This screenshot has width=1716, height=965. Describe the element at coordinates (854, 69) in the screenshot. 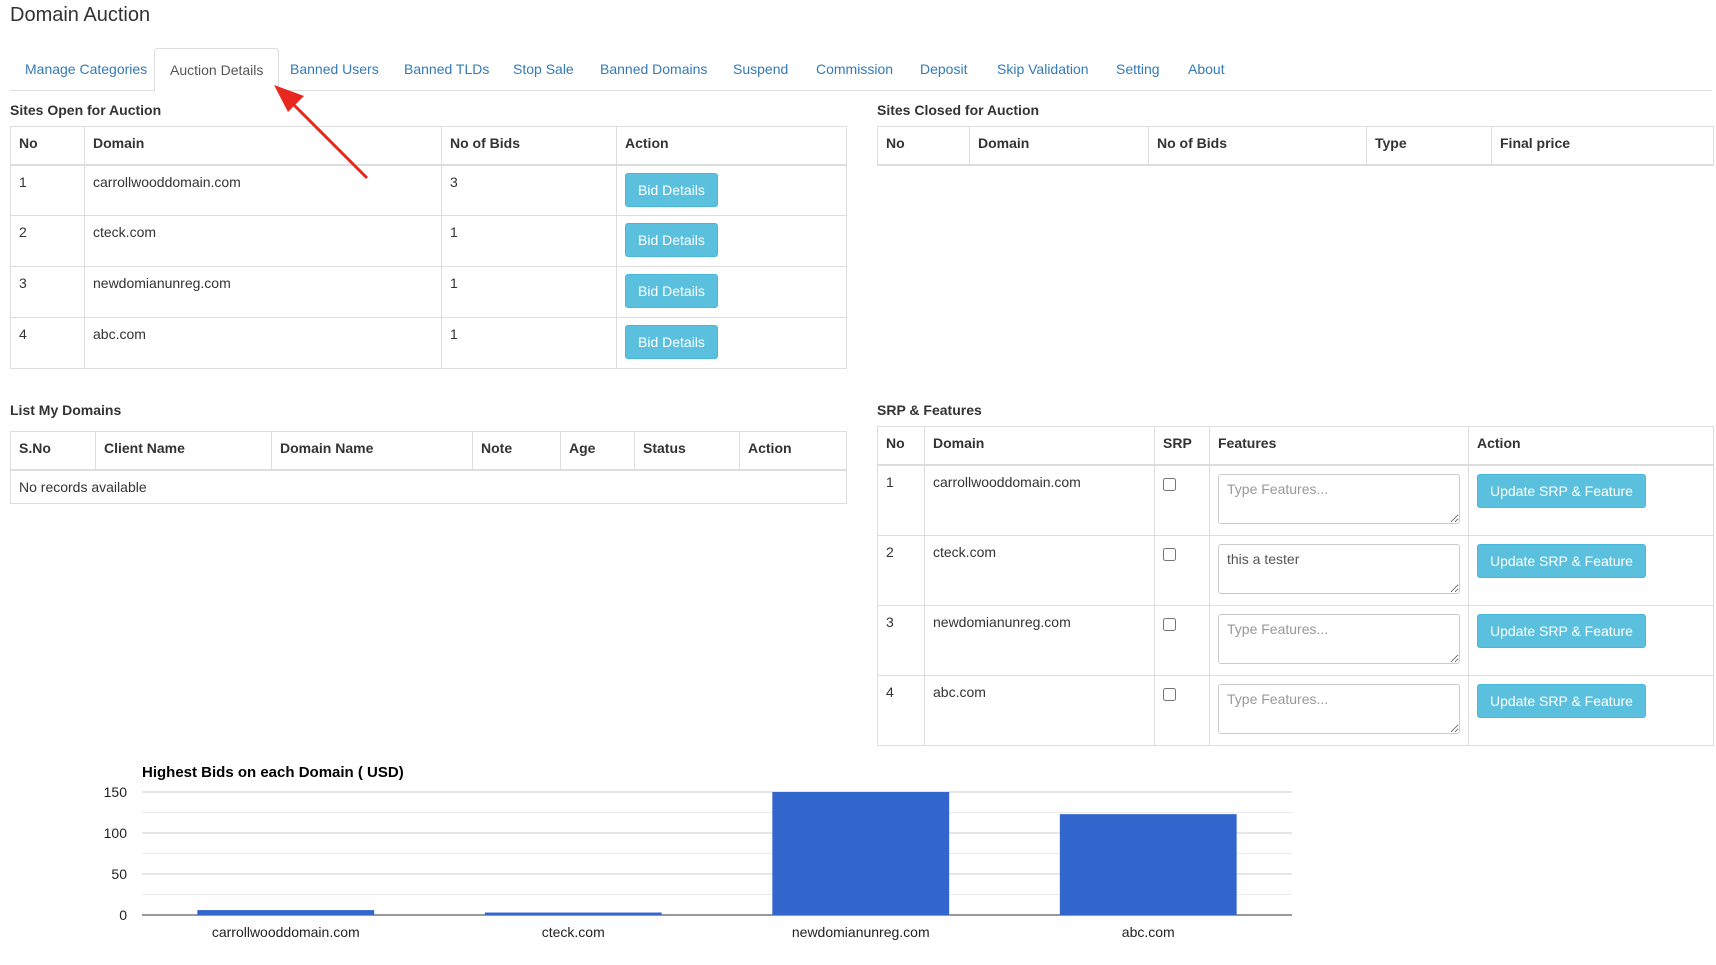

I see `tab-commission: Commission` at that location.